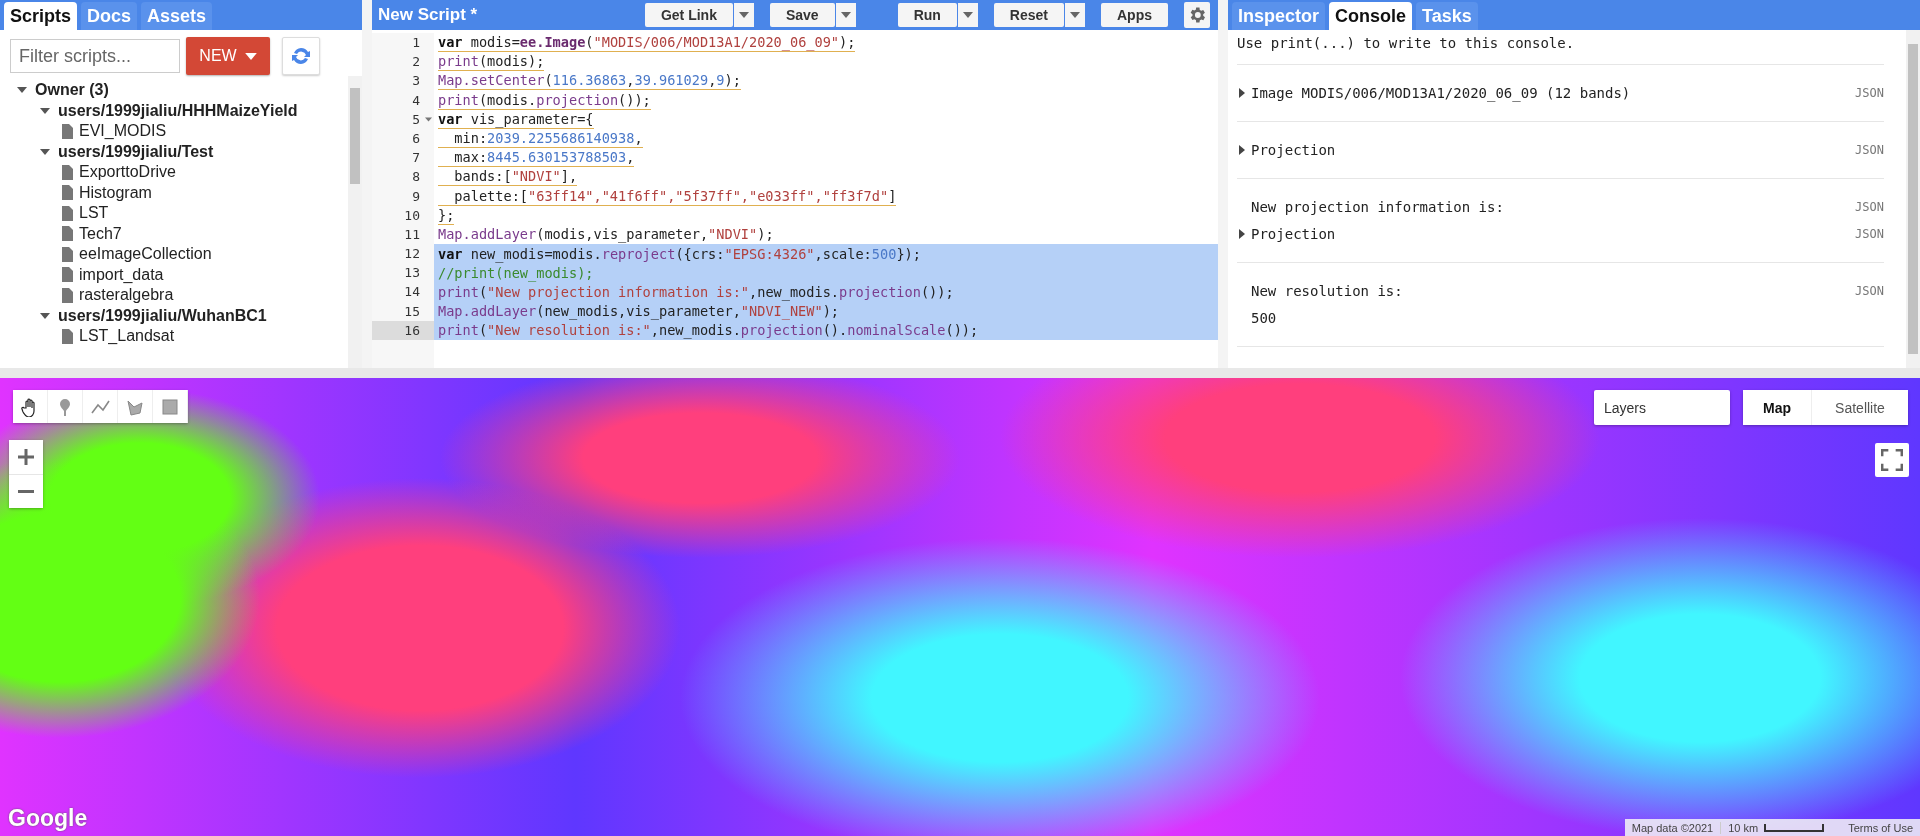 The width and height of the screenshot is (1920, 836). What do you see at coordinates (1371, 16) in the screenshot?
I see `panel-tab: Console` at bounding box center [1371, 16].